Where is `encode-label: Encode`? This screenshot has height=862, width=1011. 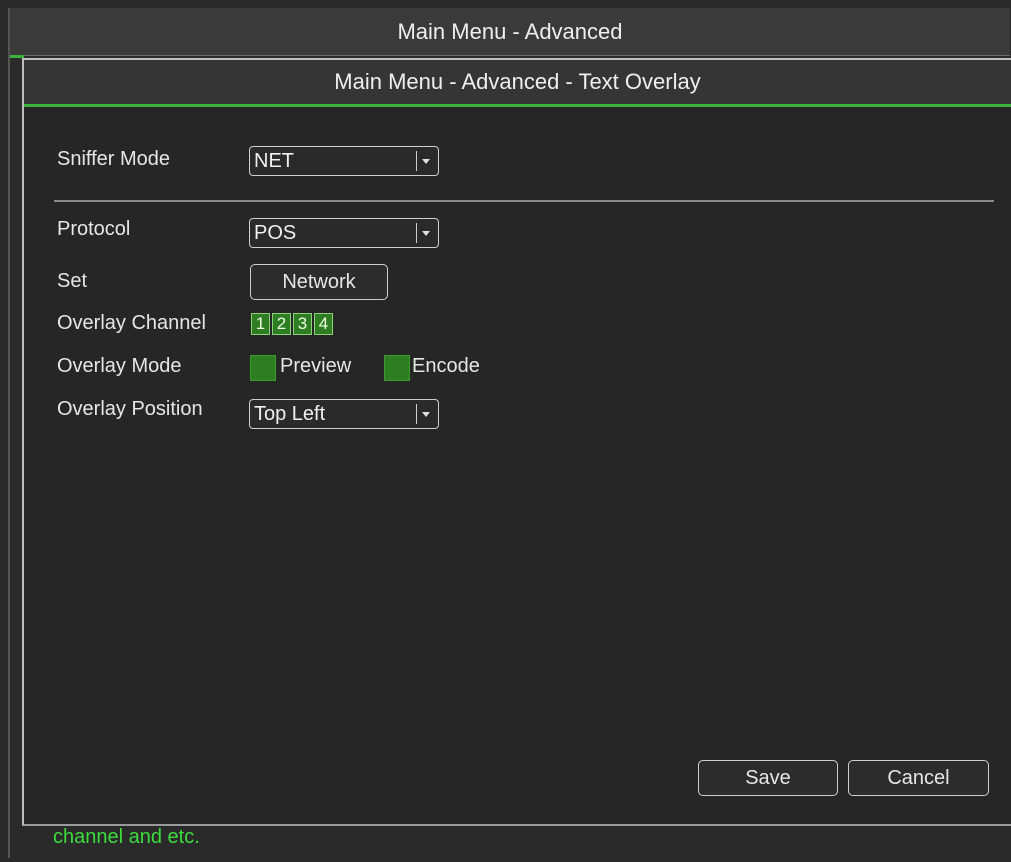
encode-label: Encode is located at coordinates (446, 366).